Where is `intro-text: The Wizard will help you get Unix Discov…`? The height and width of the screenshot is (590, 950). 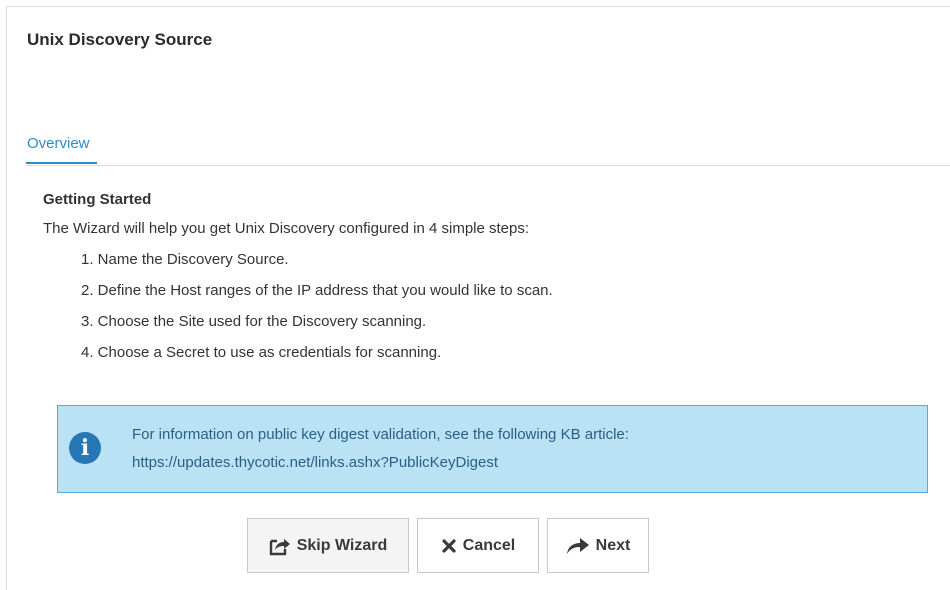
intro-text: The Wizard will help you get Unix Discov… is located at coordinates (286, 228).